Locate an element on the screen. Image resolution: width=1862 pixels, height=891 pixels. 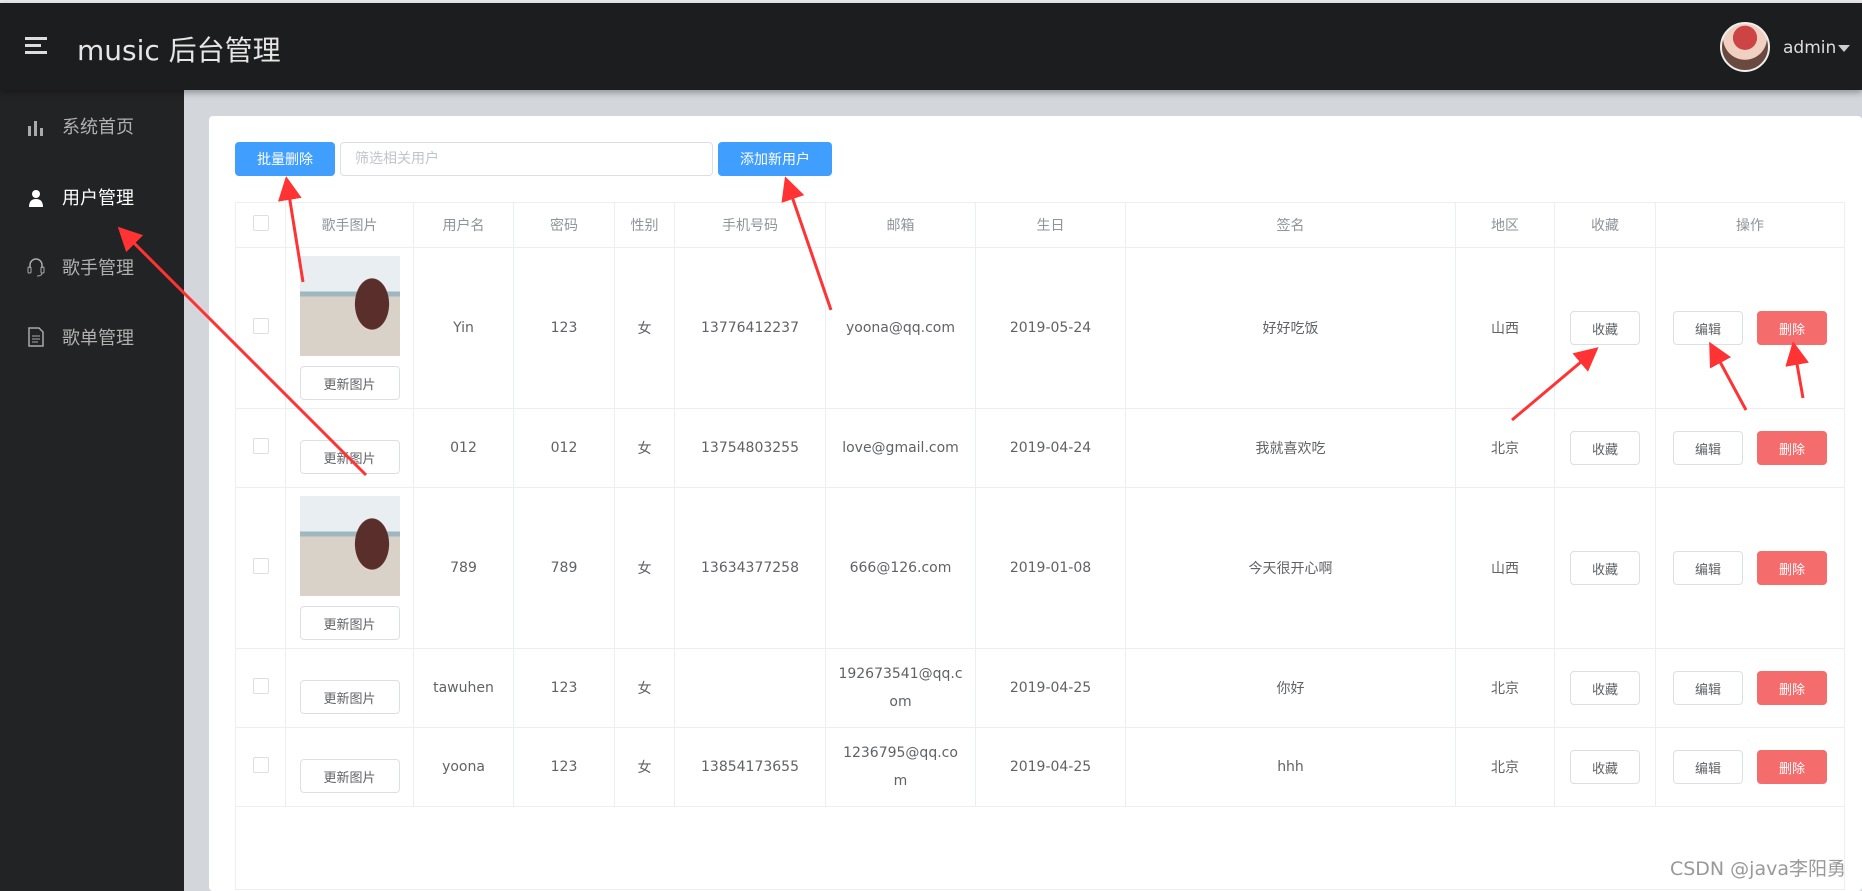
column-header: 手机号码 is located at coordinates (750, 225).